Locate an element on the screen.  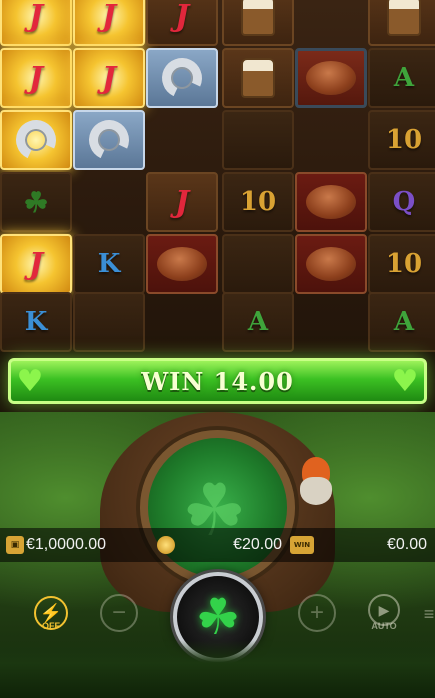
bet-display: €20.00 is located at coordinates (217, 545).